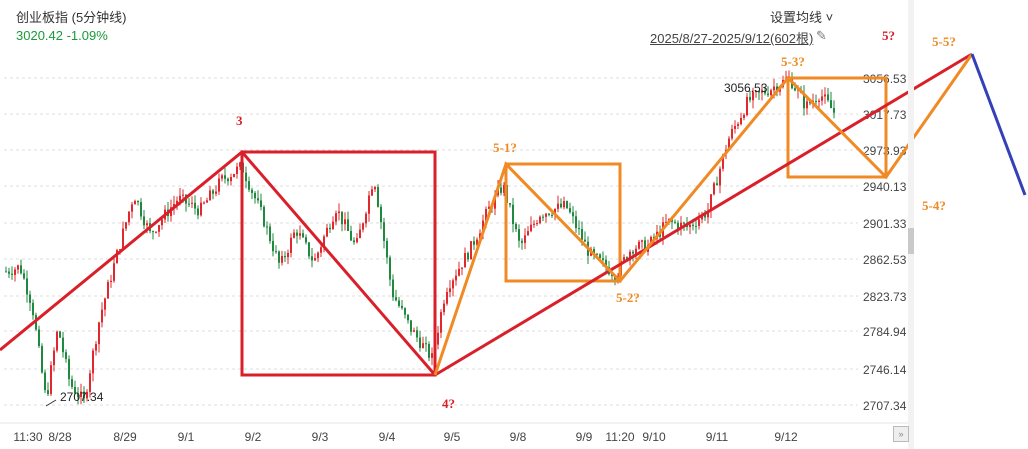 The height and width of the screenshot is (449, 1028). I want to click on wave-line-blue, so click(998, 124).